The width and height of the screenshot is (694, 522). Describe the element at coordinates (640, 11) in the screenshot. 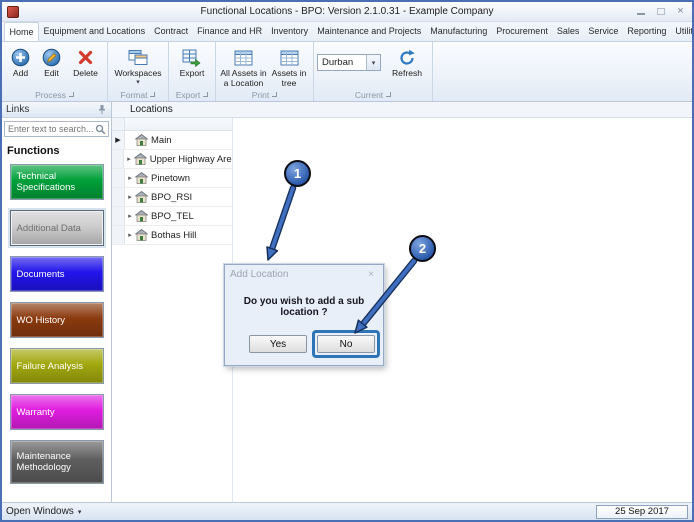

I see `minimize-button` at that location.